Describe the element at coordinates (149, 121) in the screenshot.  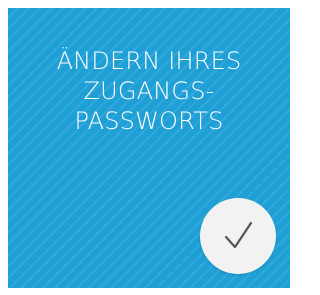
I see `tile-title-line-3: PASSWORTS` at that location.